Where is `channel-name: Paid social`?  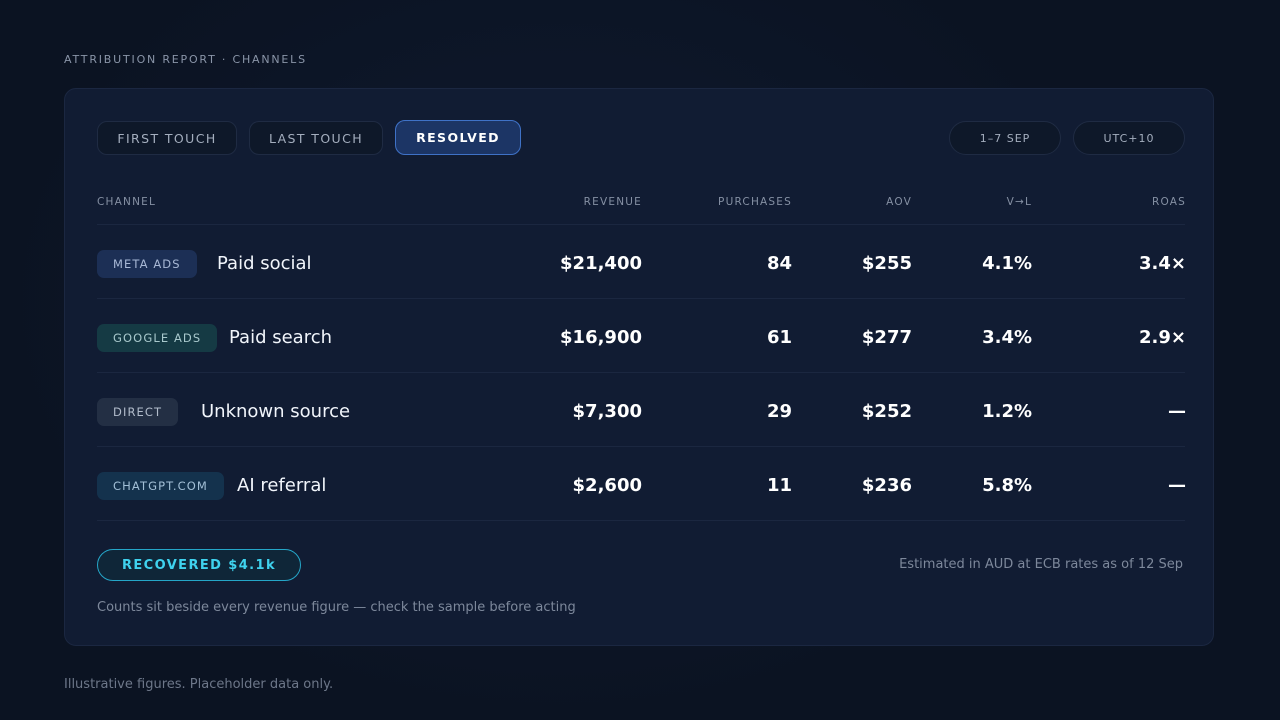 channel-name: Paid social is located at coordinates (264, 263).